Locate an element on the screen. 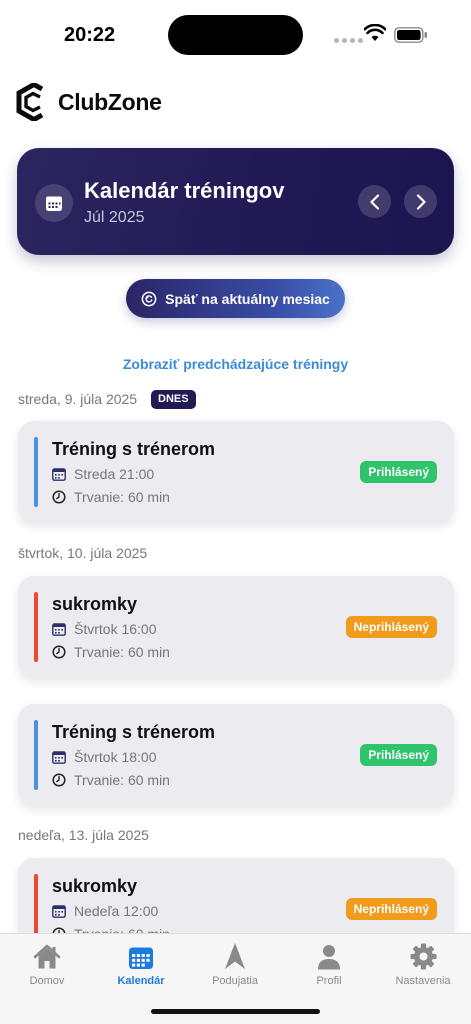 The height and width of the screenshot is (1024, 471). page-title: Kalendár tréningov is located at coordinates (184, 190).